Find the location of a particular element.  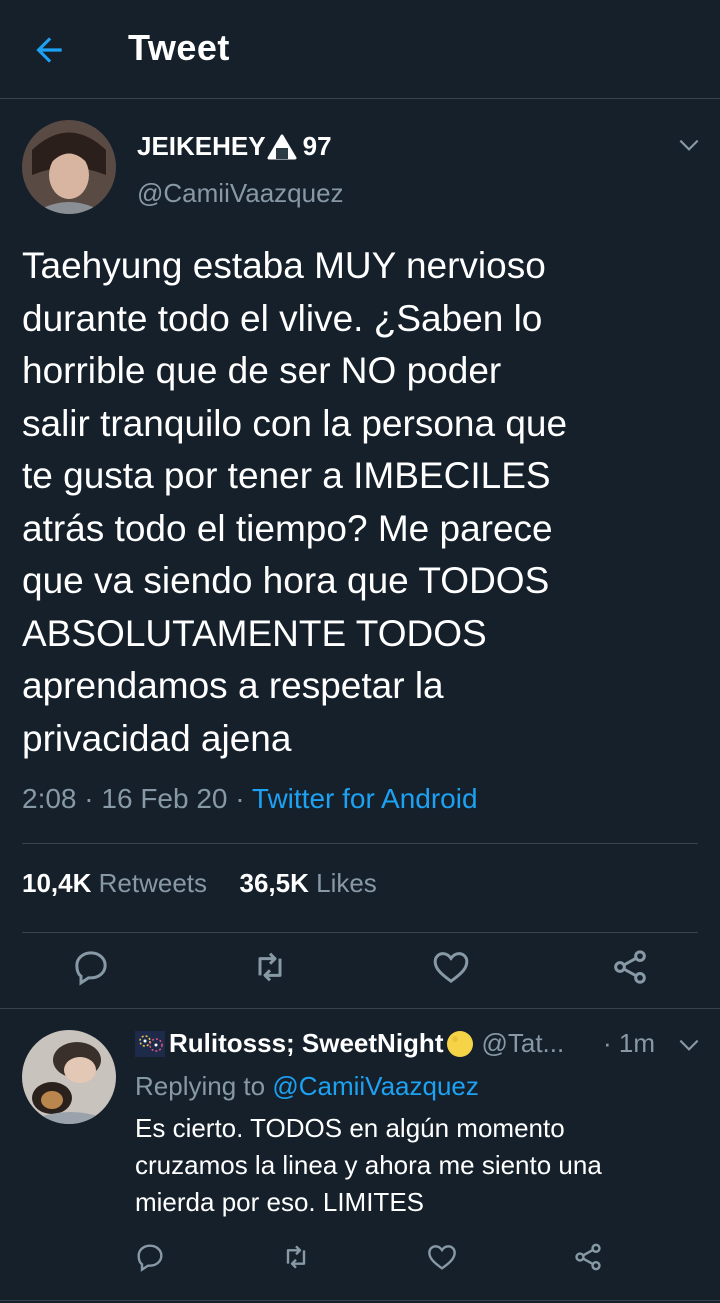

replying-to: Replying to @CamiiVaazquez is located at coordinates (307, 1086).